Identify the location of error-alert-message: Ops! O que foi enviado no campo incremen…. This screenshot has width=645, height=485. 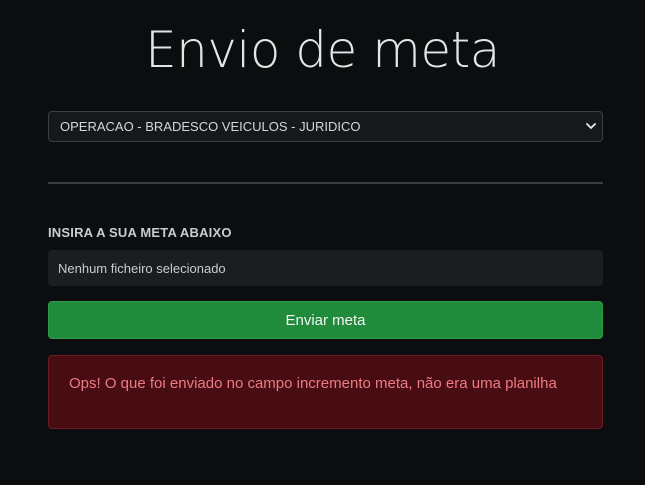
(313, 383).